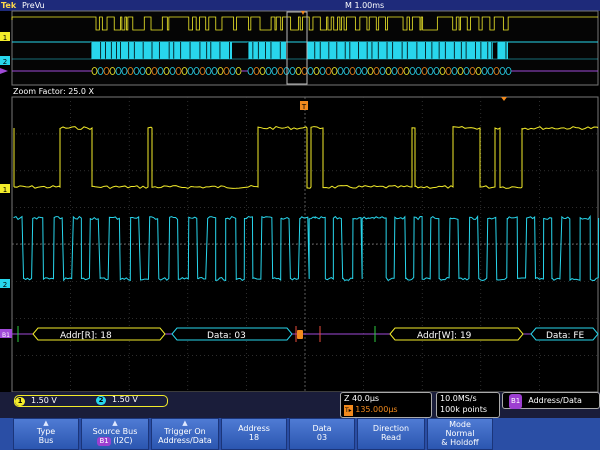 Image resolution: width=600 pixels, height=450 pixels. I want to click on horizontal-readout: Z 40.0µs T▸ 135.000µs, so click(386, 405).